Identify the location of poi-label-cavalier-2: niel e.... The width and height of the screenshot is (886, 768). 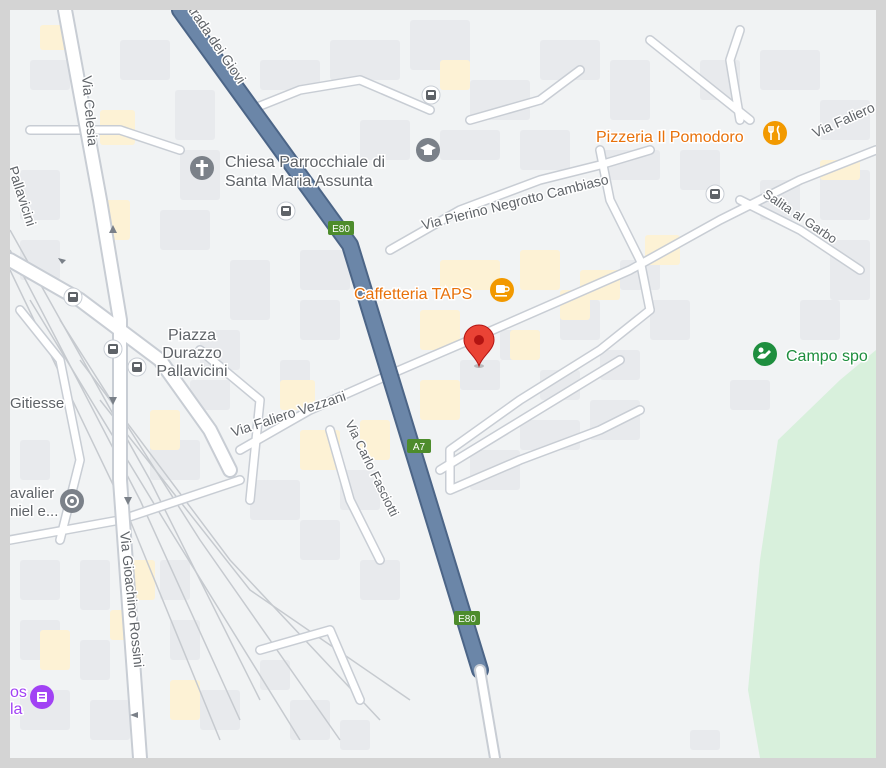
(34, 511).